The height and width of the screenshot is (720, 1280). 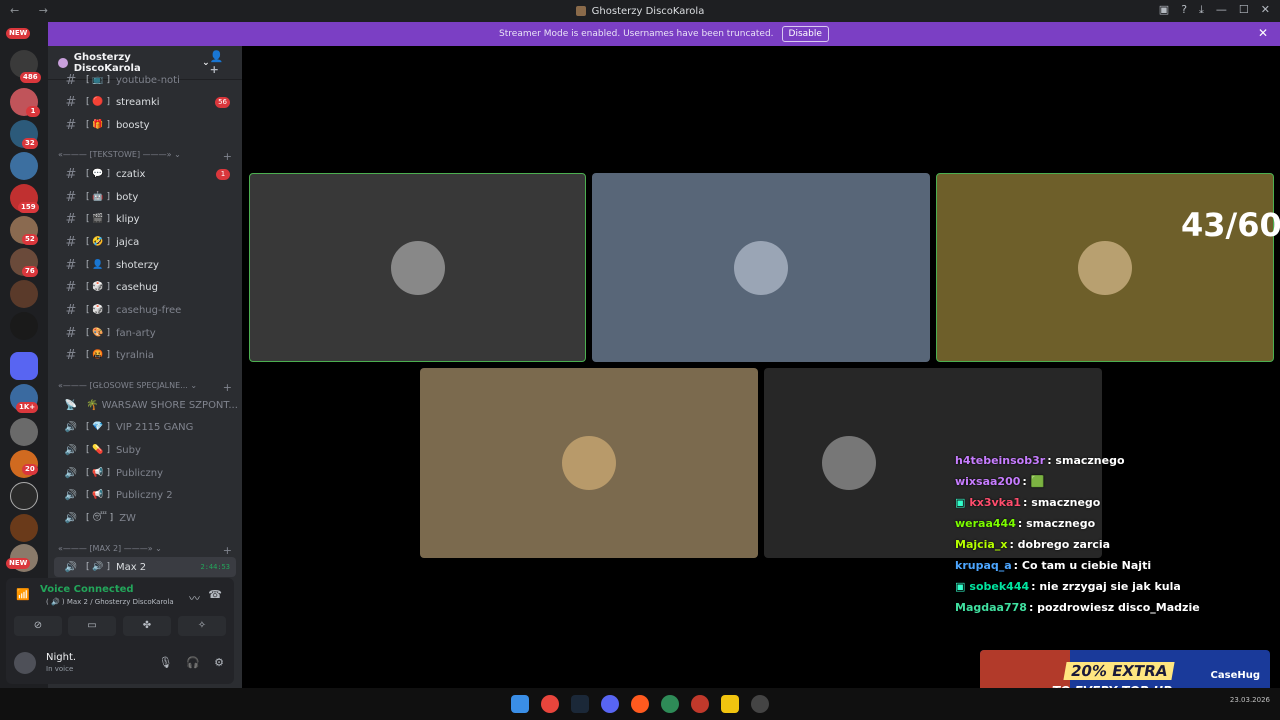 What do you see at coordinates (991, 607) in the screenshot?
I see `chat-user: Magdaa778` at bounding box center [991, 607].